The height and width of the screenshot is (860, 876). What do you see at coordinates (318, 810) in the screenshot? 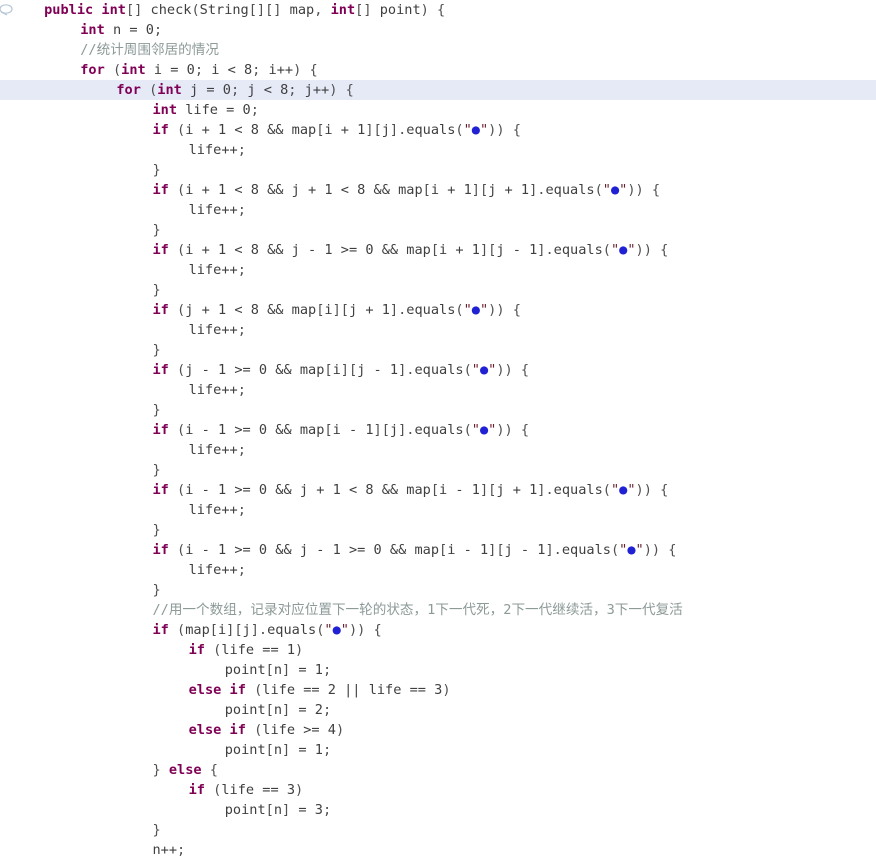
I see `token-num: 3` at bounding box center [318, 810].